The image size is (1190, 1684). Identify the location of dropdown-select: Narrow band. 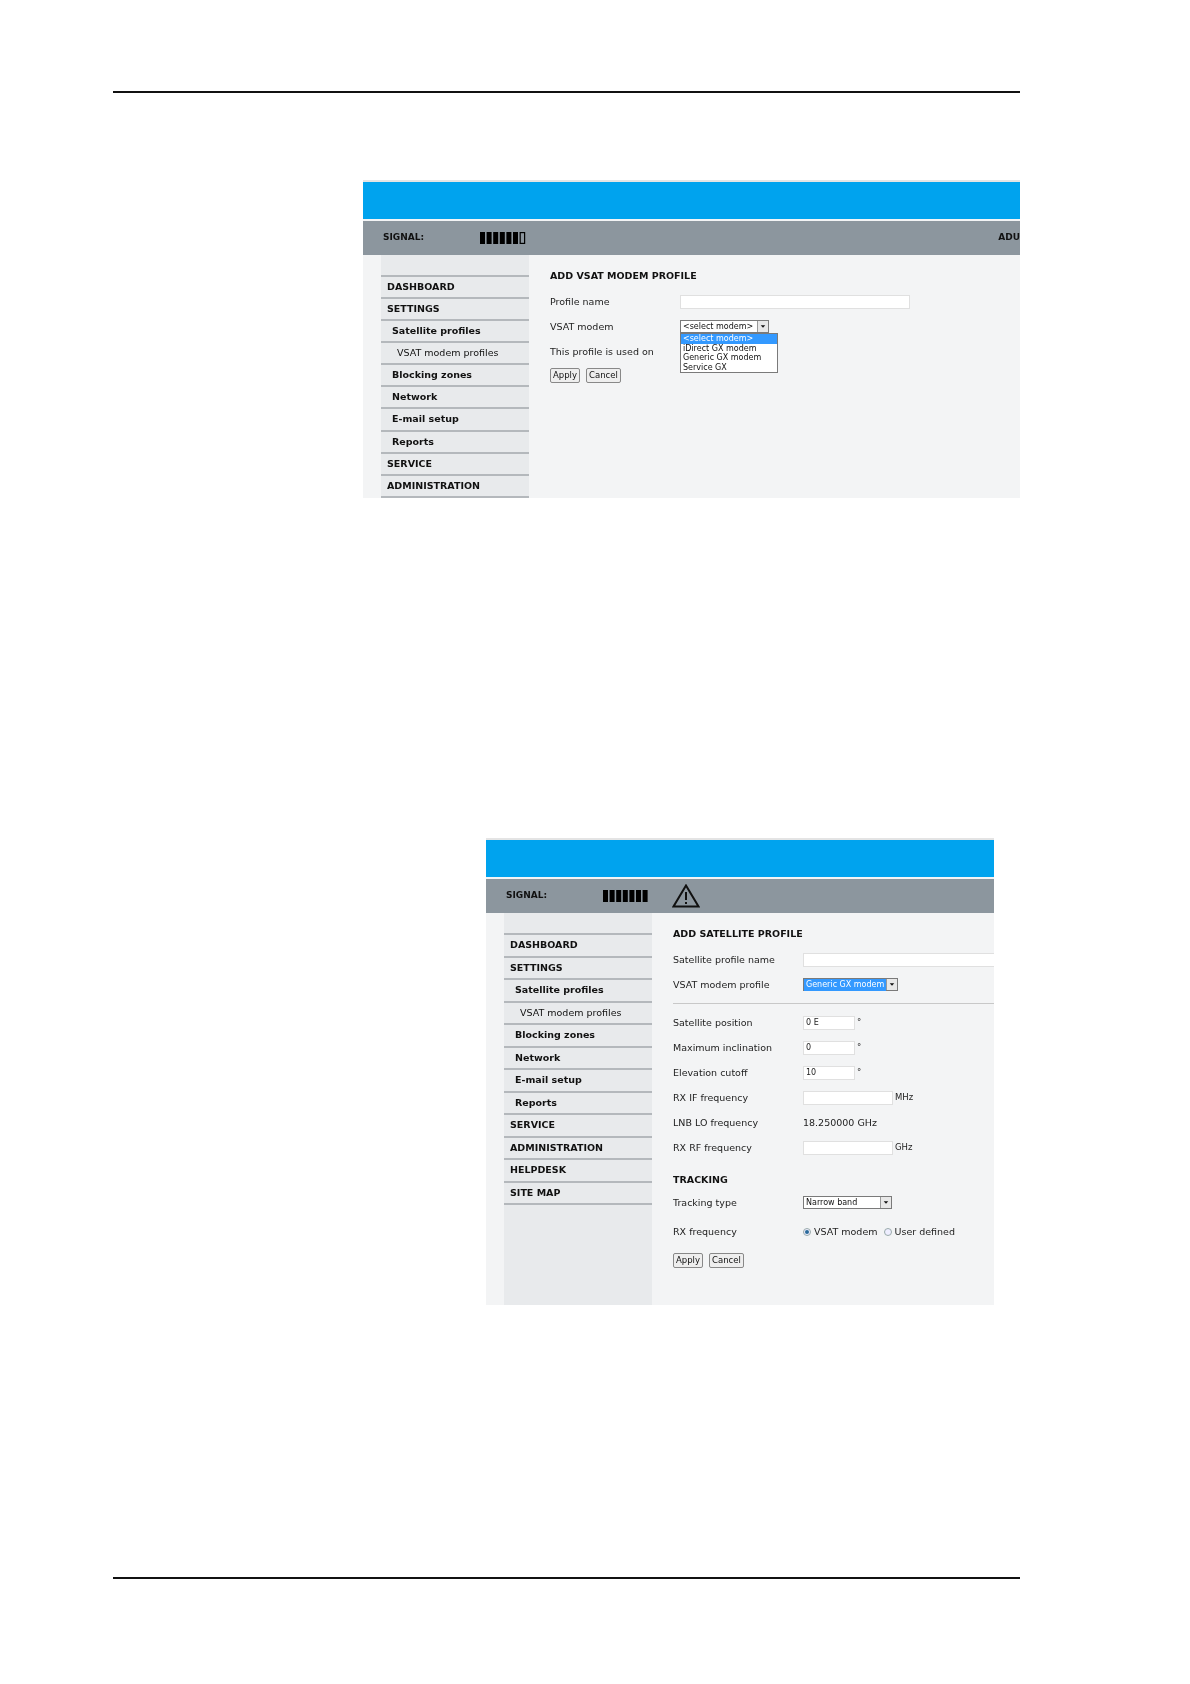
(847, 1203).